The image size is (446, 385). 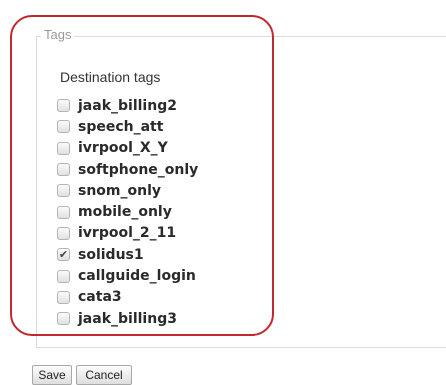 I want to click on tag-label: solidus1, so click(x=111, y=254).